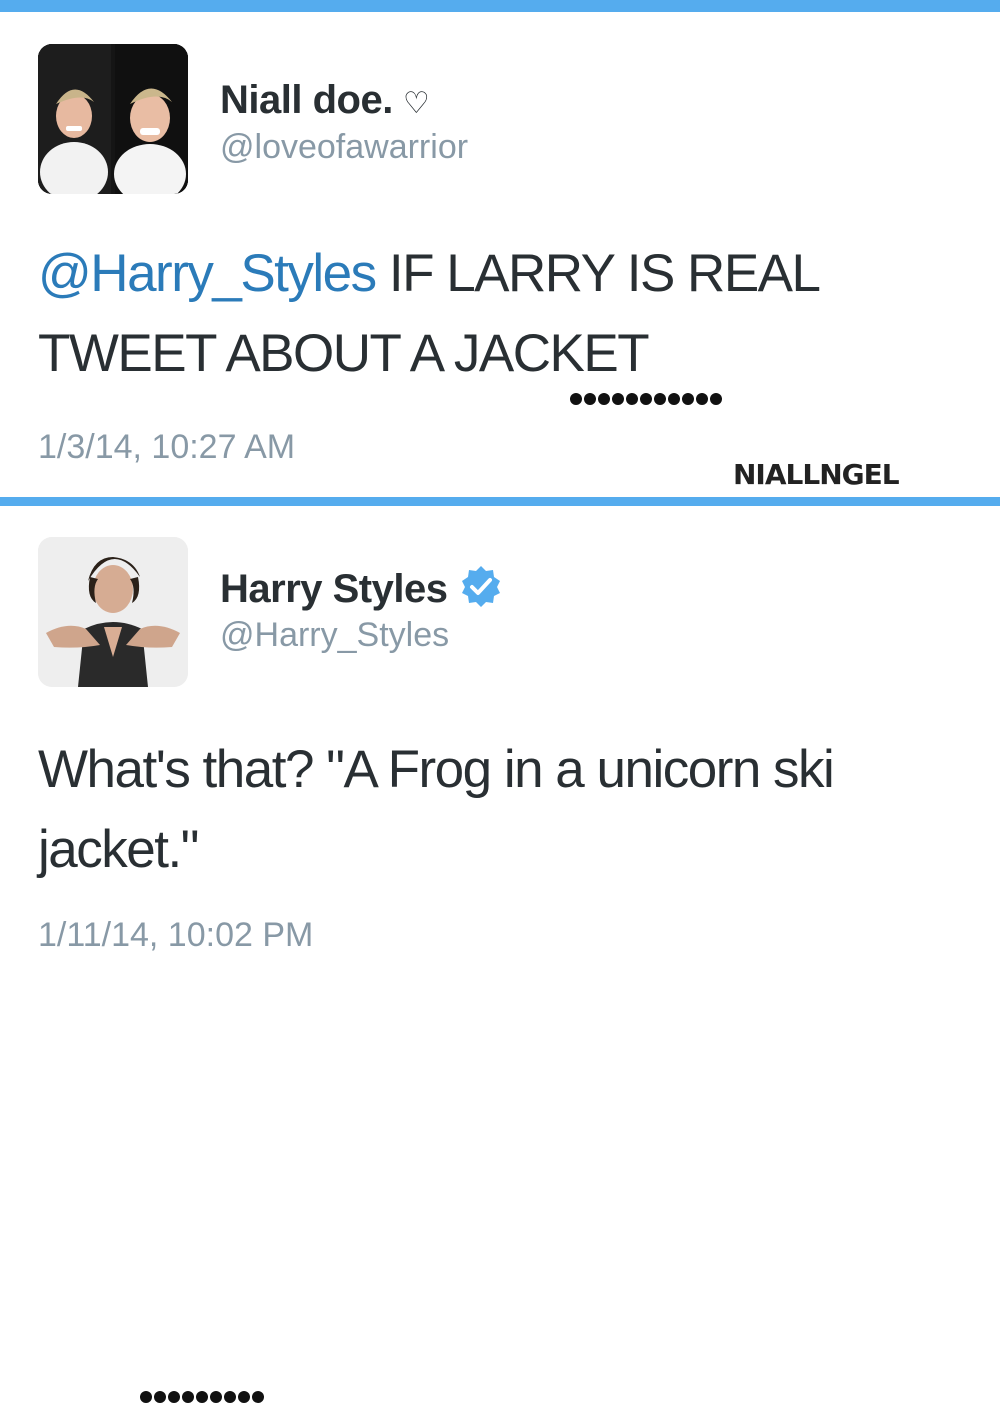  What do you see at coordinates (344, 147) in the screenshot?
I see `user-handle: @loveofawarrior` at bounding box center [344, 147].